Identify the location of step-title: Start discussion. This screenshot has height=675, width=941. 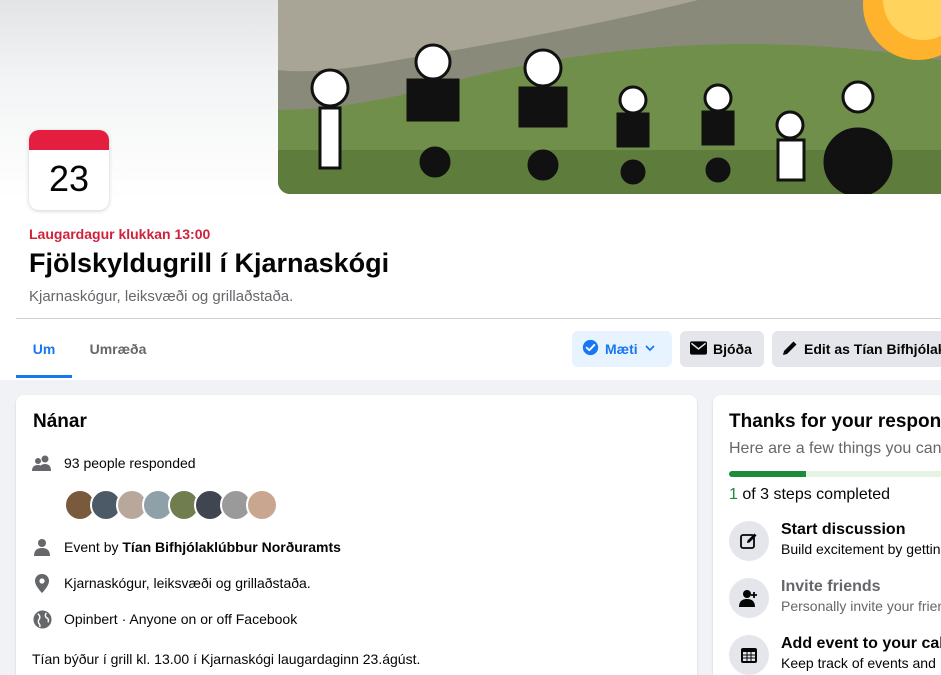
(843, 529).